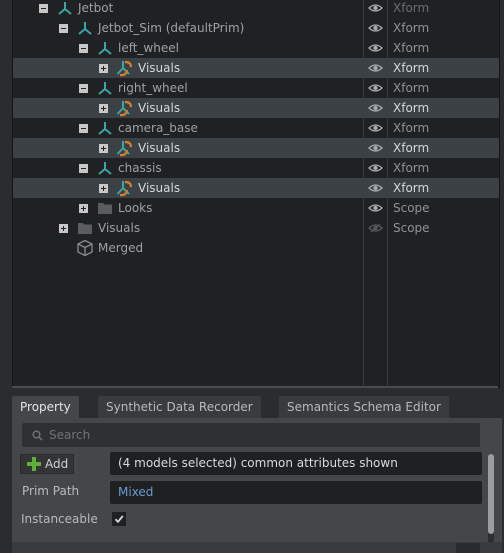 The image size is (504, 553). What do you see at coordinates (34, 464) in the screenshot?
I see `add-plus-icon` at bounding box center [34, 464].